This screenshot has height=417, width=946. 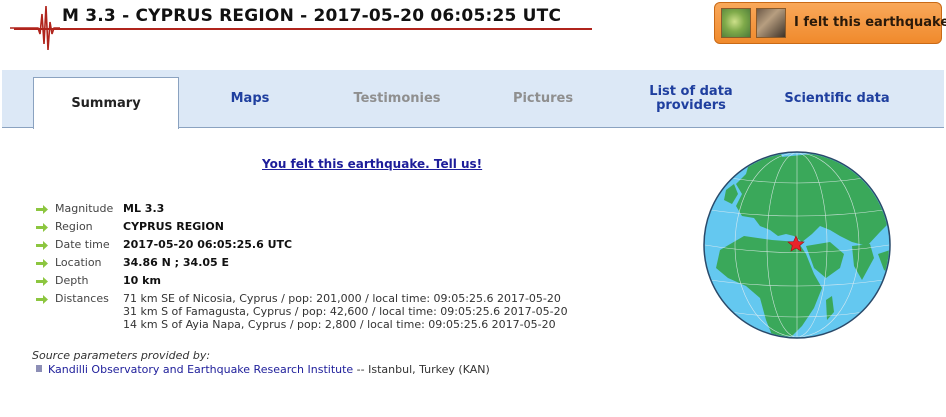 I want to click on epicenter-globe-map, so click(x=797, y=245).